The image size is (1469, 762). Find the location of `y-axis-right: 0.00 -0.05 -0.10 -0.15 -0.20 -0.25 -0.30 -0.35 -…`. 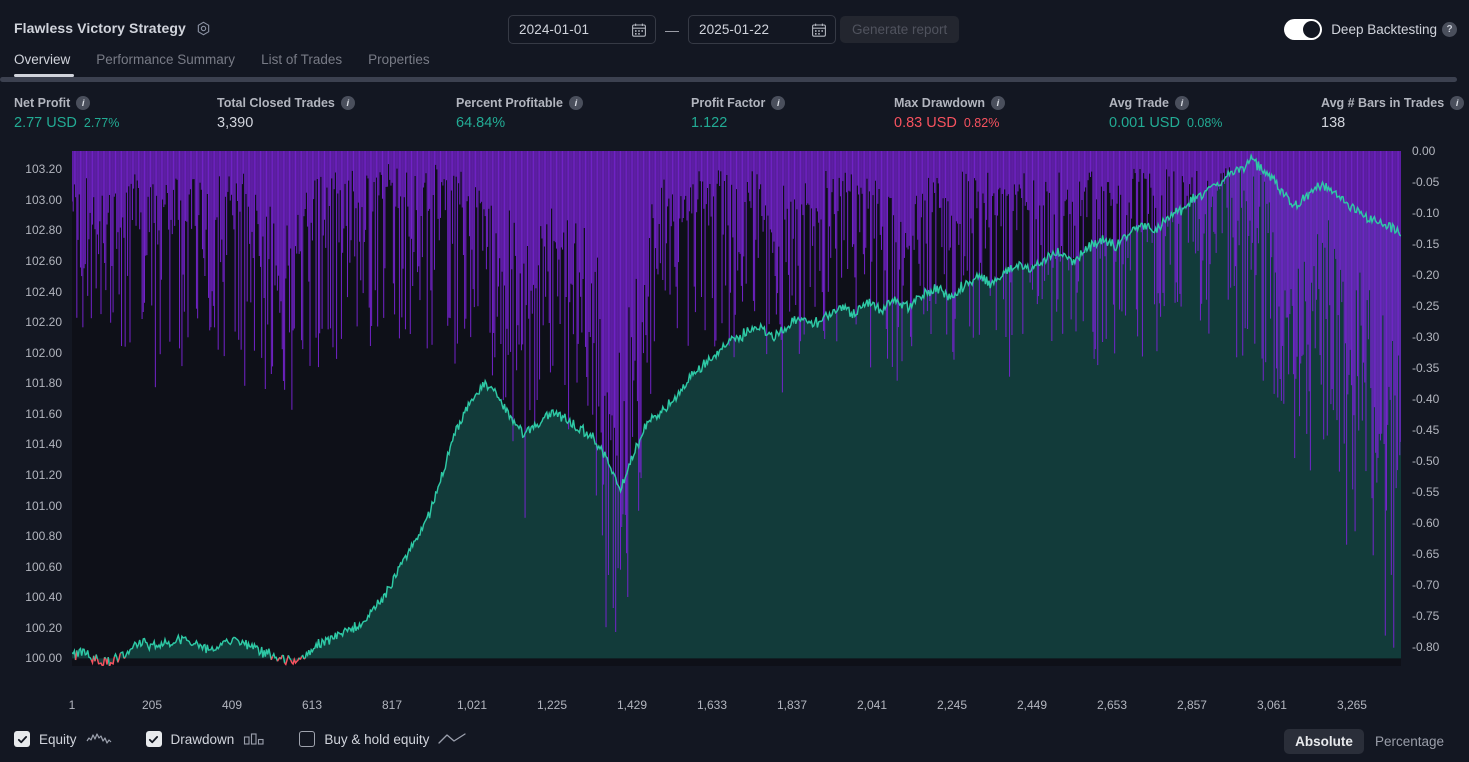

y-axis-right: 0.00 -0.05 -0.10 -0.15 -0.20 -0.25 -0.30 -0.35 -… is located at coordinates (1434, 410).